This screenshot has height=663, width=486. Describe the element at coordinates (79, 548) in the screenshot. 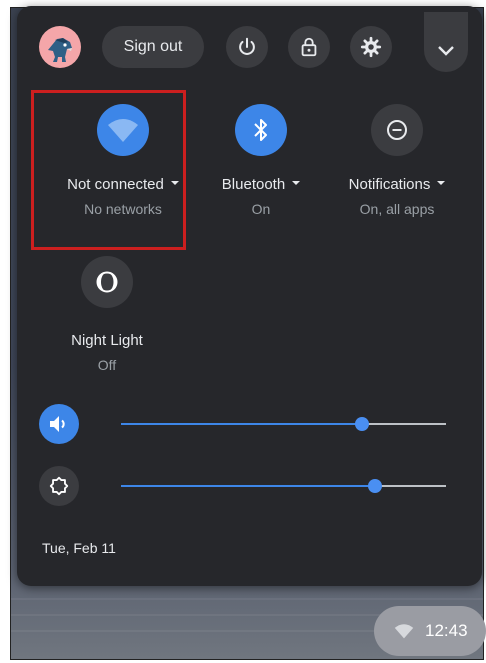

I see `date-label: Tue, Feb 11` at that location.